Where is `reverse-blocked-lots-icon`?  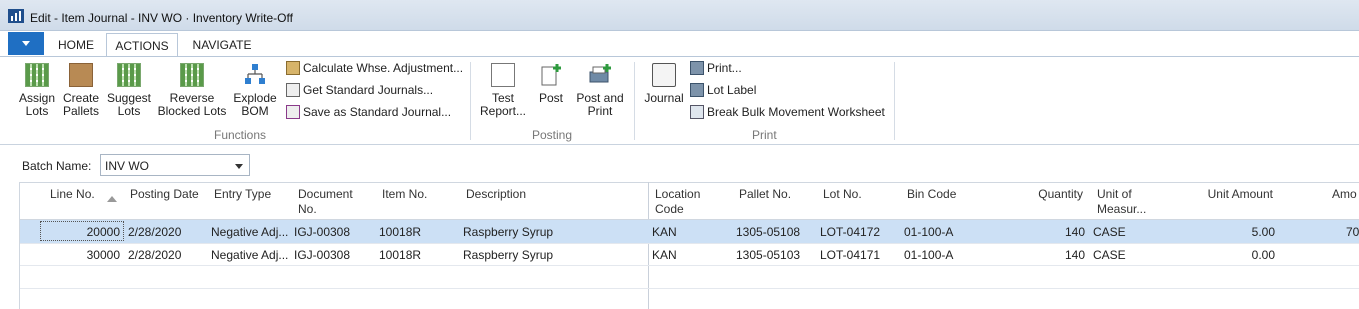 reverse-blocked-lots-icon is located at coordinates (192, 75).